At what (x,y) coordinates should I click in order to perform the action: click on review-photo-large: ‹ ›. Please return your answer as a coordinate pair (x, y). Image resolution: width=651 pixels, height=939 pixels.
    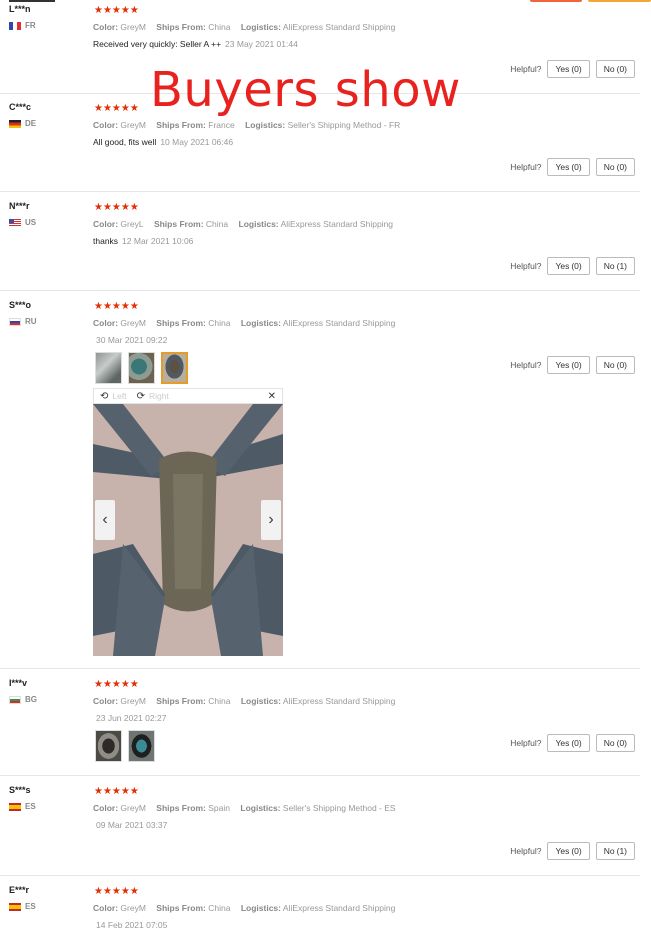
    Looking at the image, I should click on (188, 530).